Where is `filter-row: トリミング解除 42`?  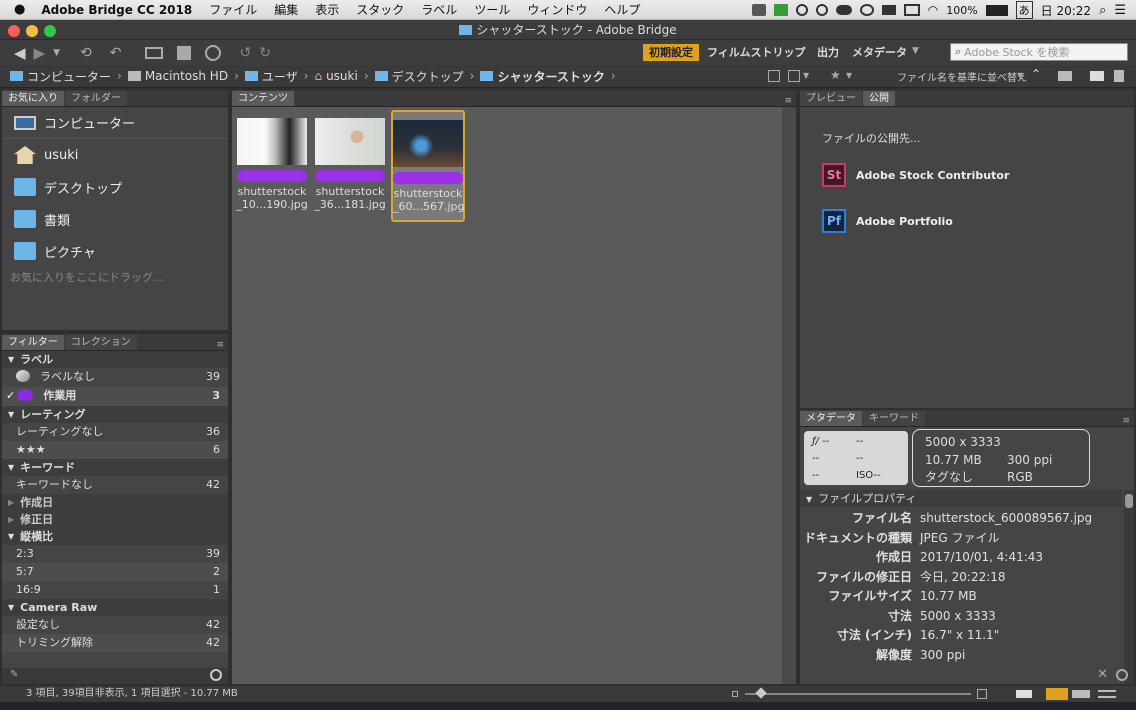 filter-row: トリミング解除 42 is located at coordinates (115, 643).